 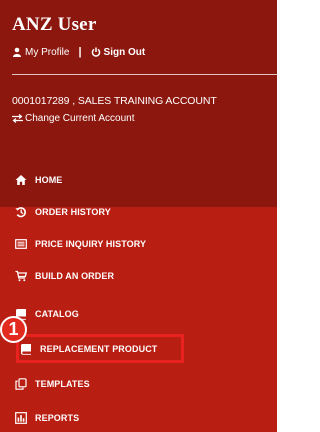 What do you see at coordinates (114, 101) in the screenshot?
I see `current-account: 0001017289 , SALES TRAINING ACCOUNT` at bounding box center [114, 101].